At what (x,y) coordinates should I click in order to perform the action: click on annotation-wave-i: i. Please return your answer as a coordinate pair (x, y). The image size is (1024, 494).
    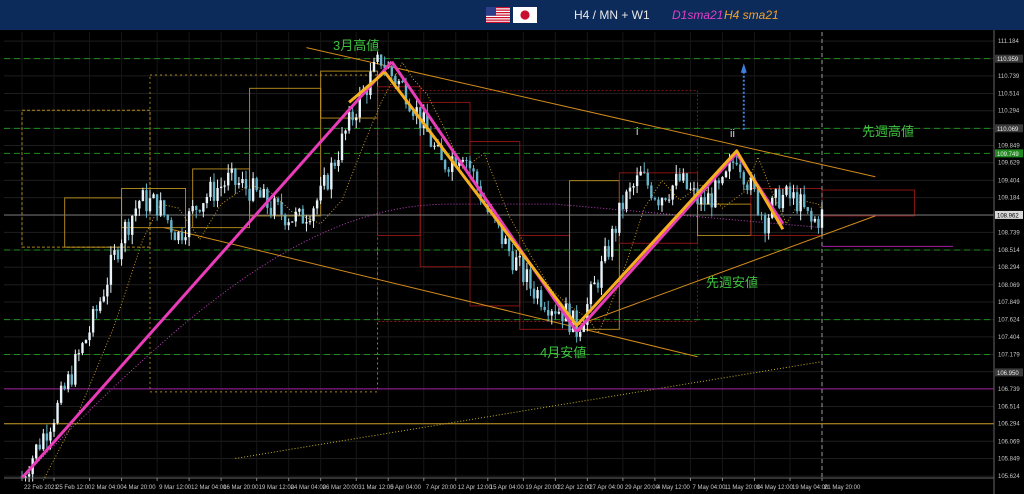
    Looking at the image, I should click on (637, 132).